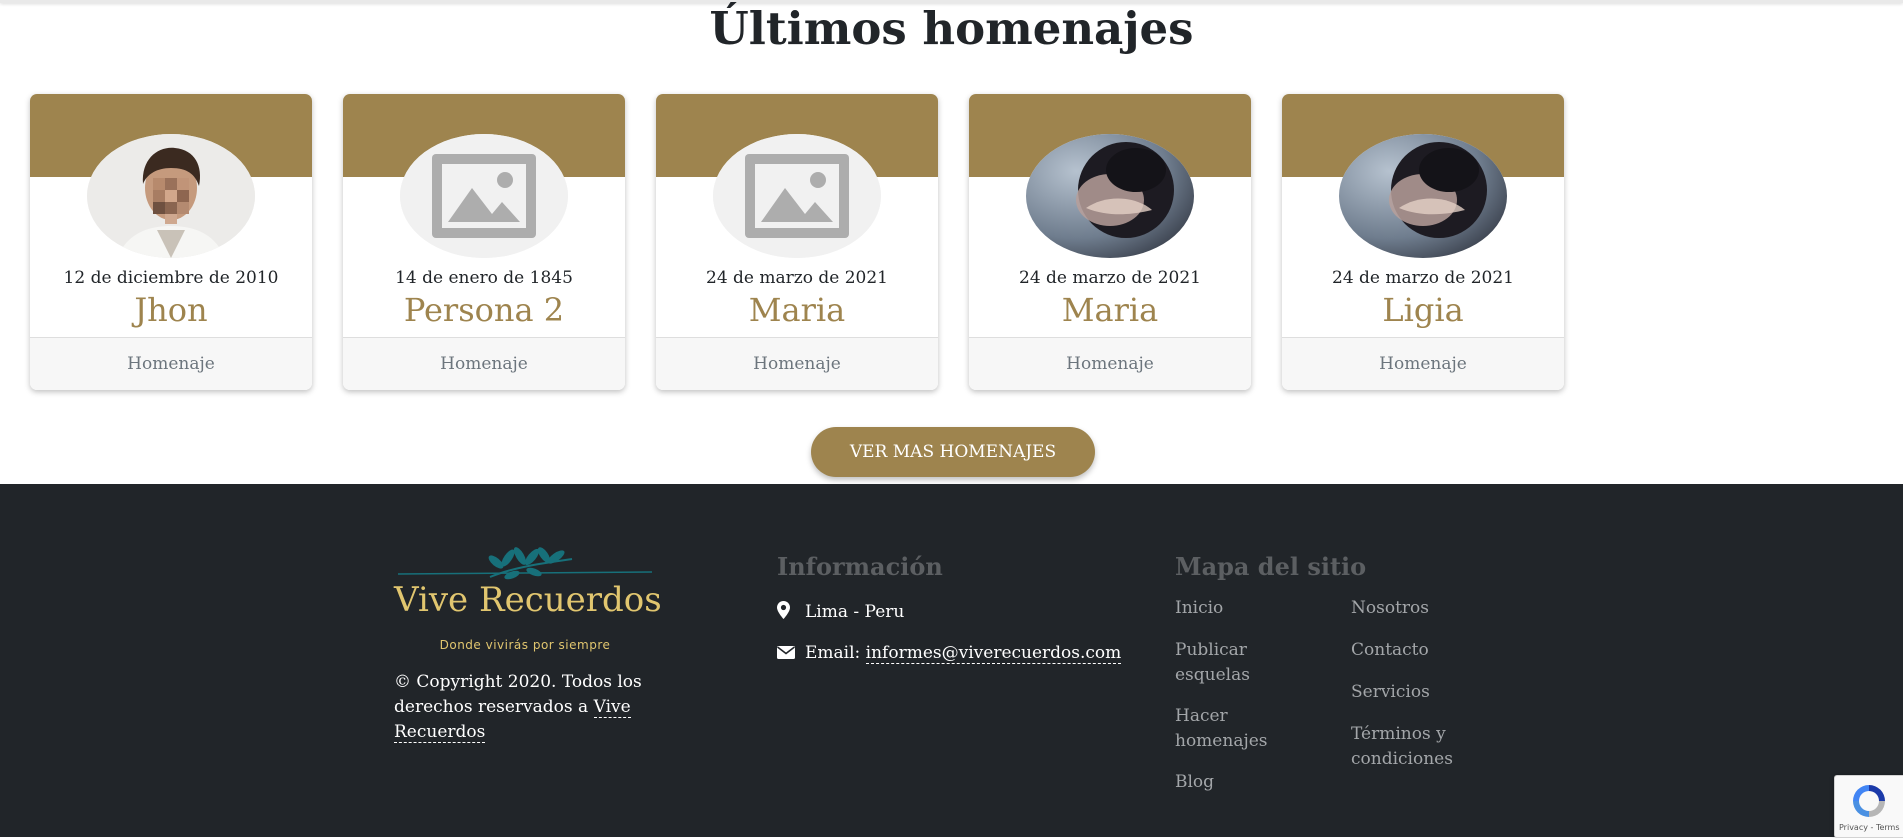 This screenshot has height=838, width=1903. What do you see at coordinates (1423, 310) in the screenshot?
I see `tribute-name: Ligia` at bounding box center [1423, 310].